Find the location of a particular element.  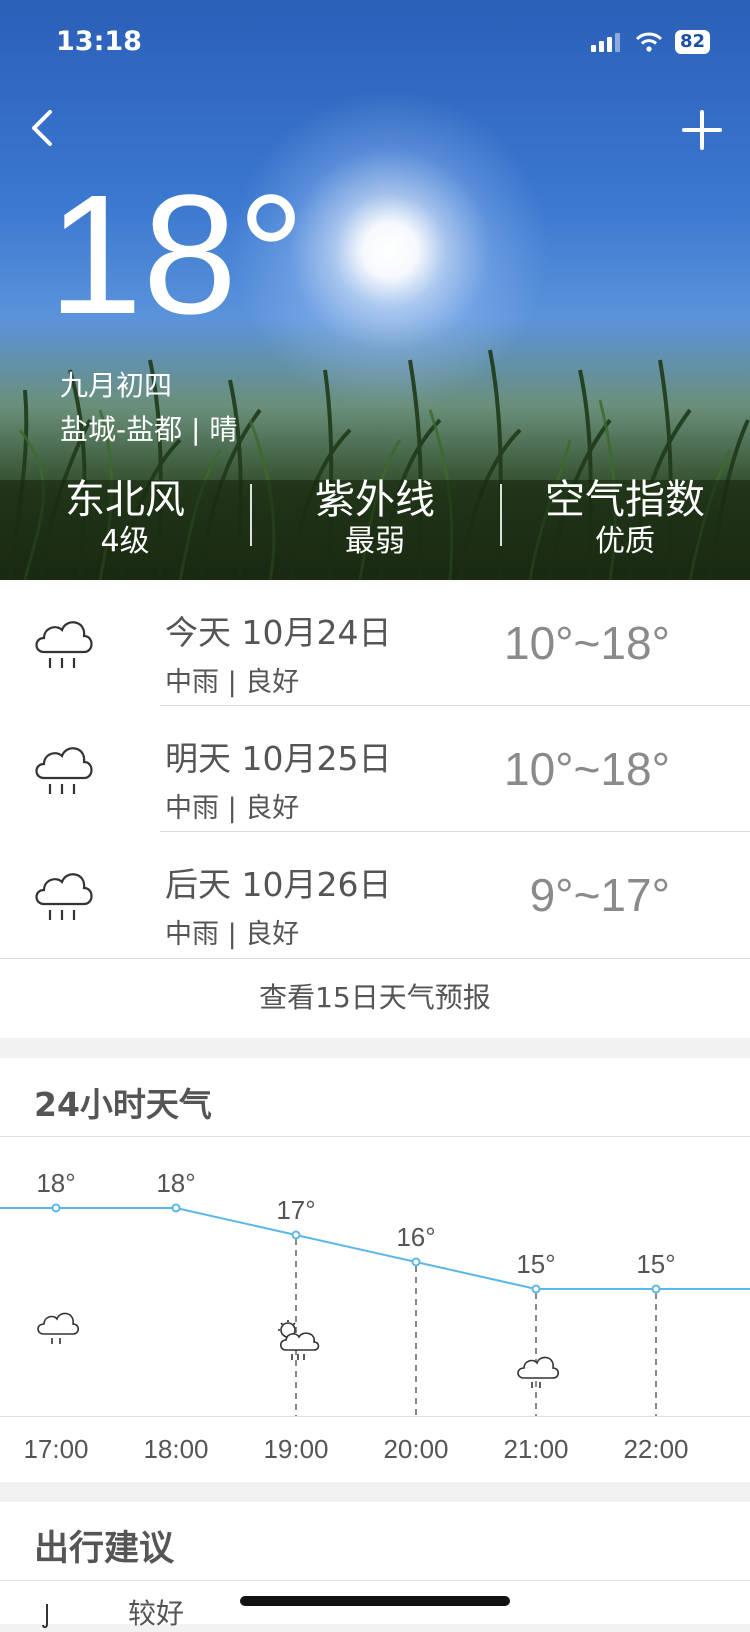

home-indicator is located at coordinates (375, 1601).